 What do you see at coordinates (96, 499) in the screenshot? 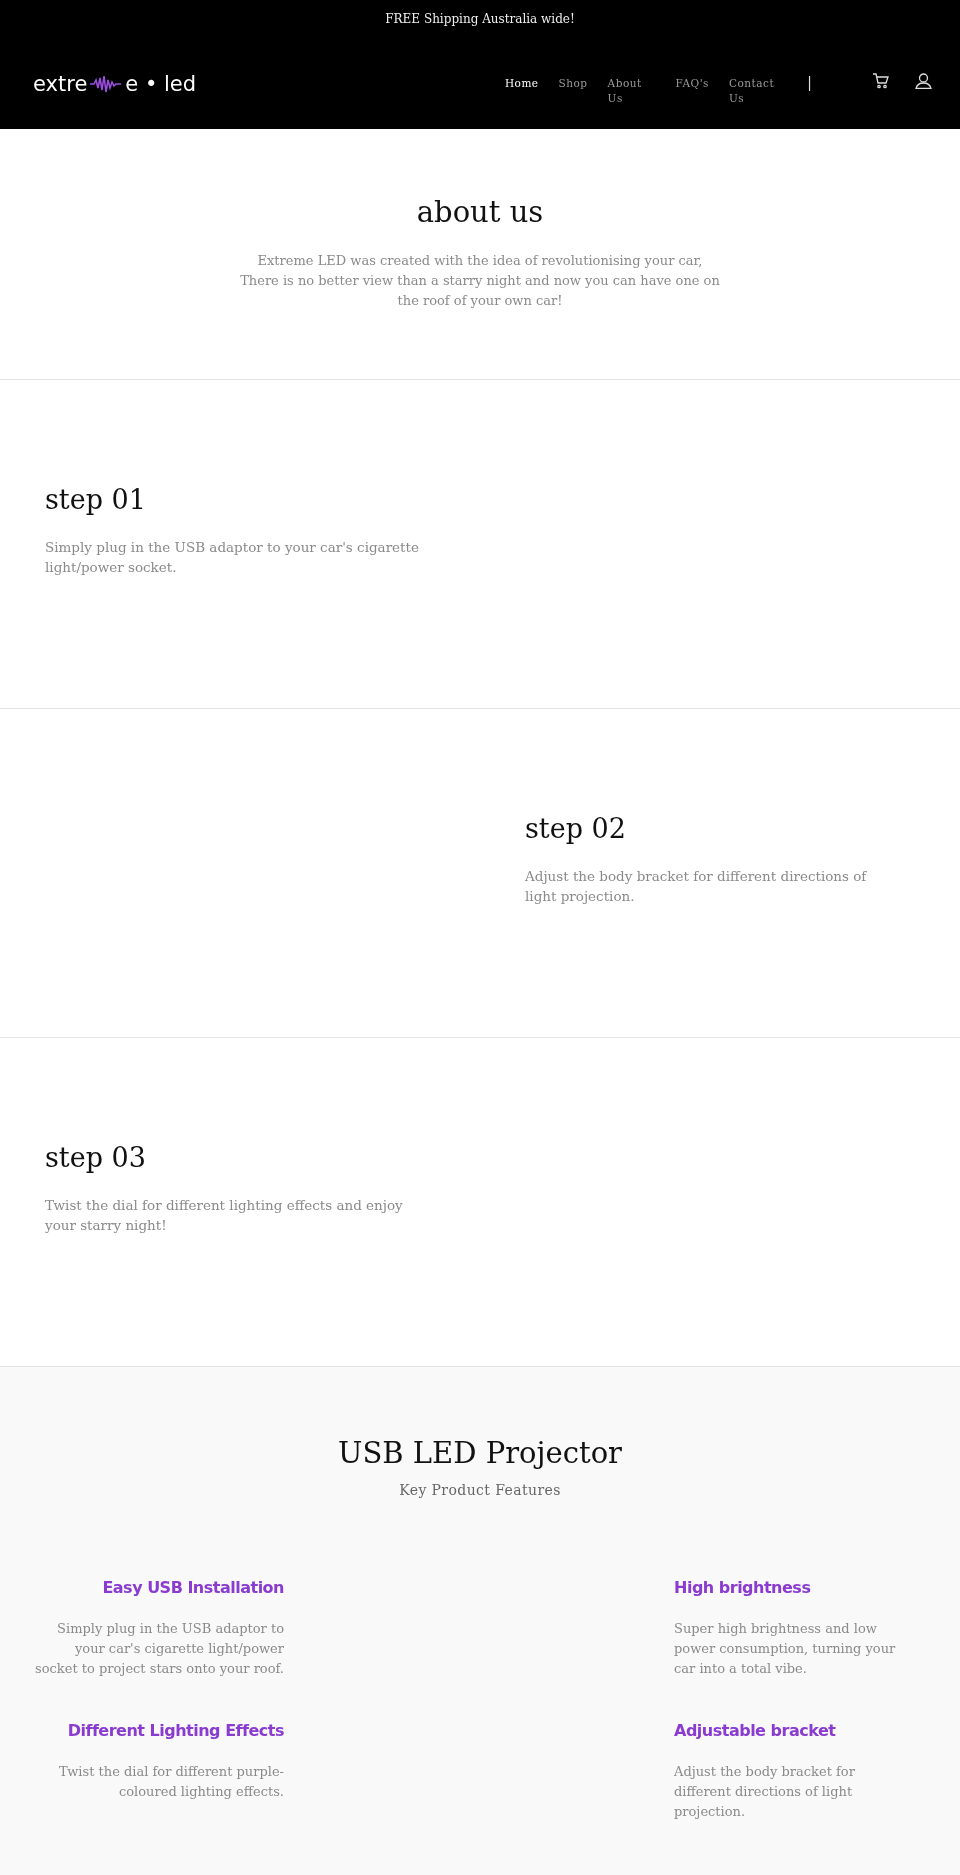
I see `step-title: step 01` at bounding box center [96, 499].